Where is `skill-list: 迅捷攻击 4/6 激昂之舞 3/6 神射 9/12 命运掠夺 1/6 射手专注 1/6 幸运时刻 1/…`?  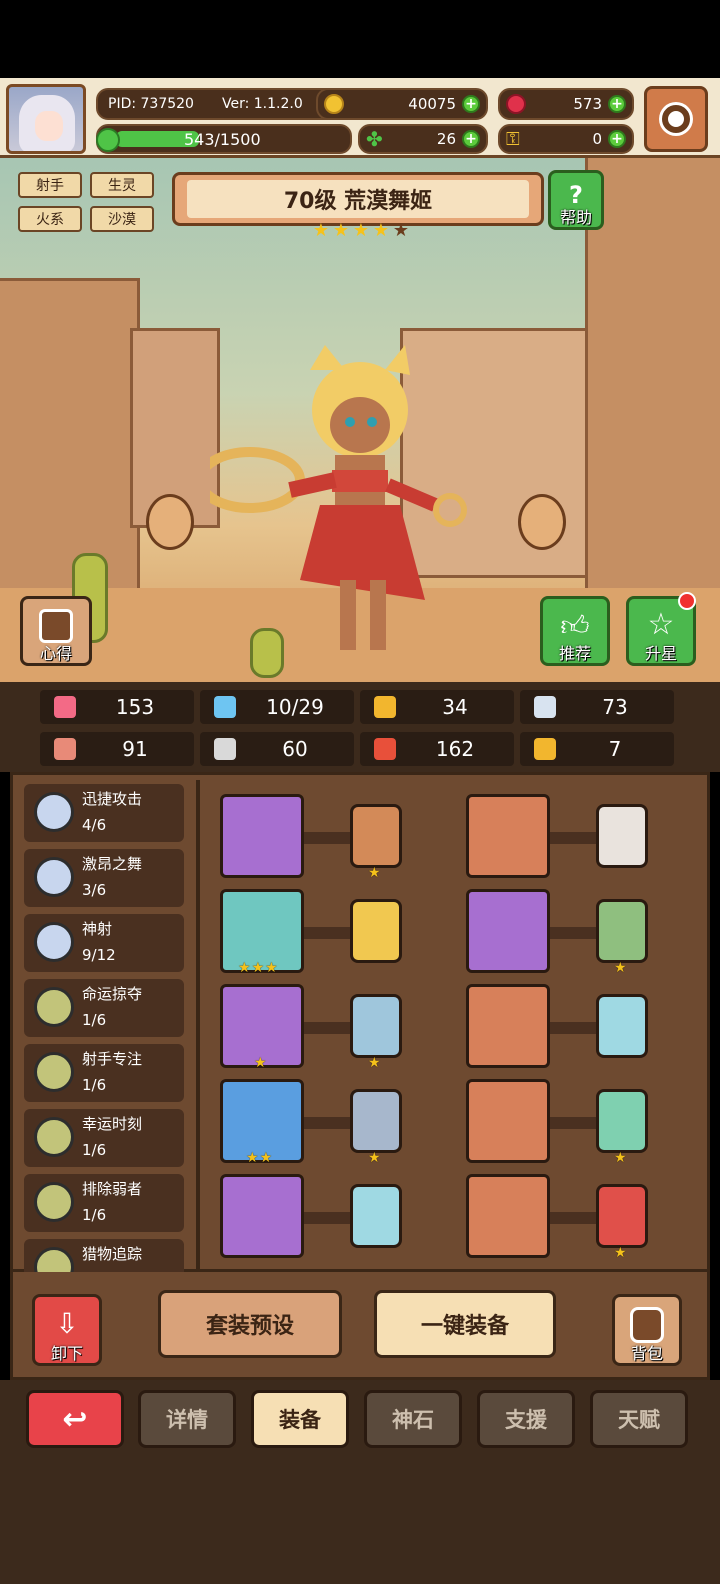
skill-list: 迅捷攻击 4/6 激昂之舞 3/6 神射 9/12 命运掠夺 1/6 射手专注 1/6 幸运时刻 1/… is located at coordinates (107, 1028).